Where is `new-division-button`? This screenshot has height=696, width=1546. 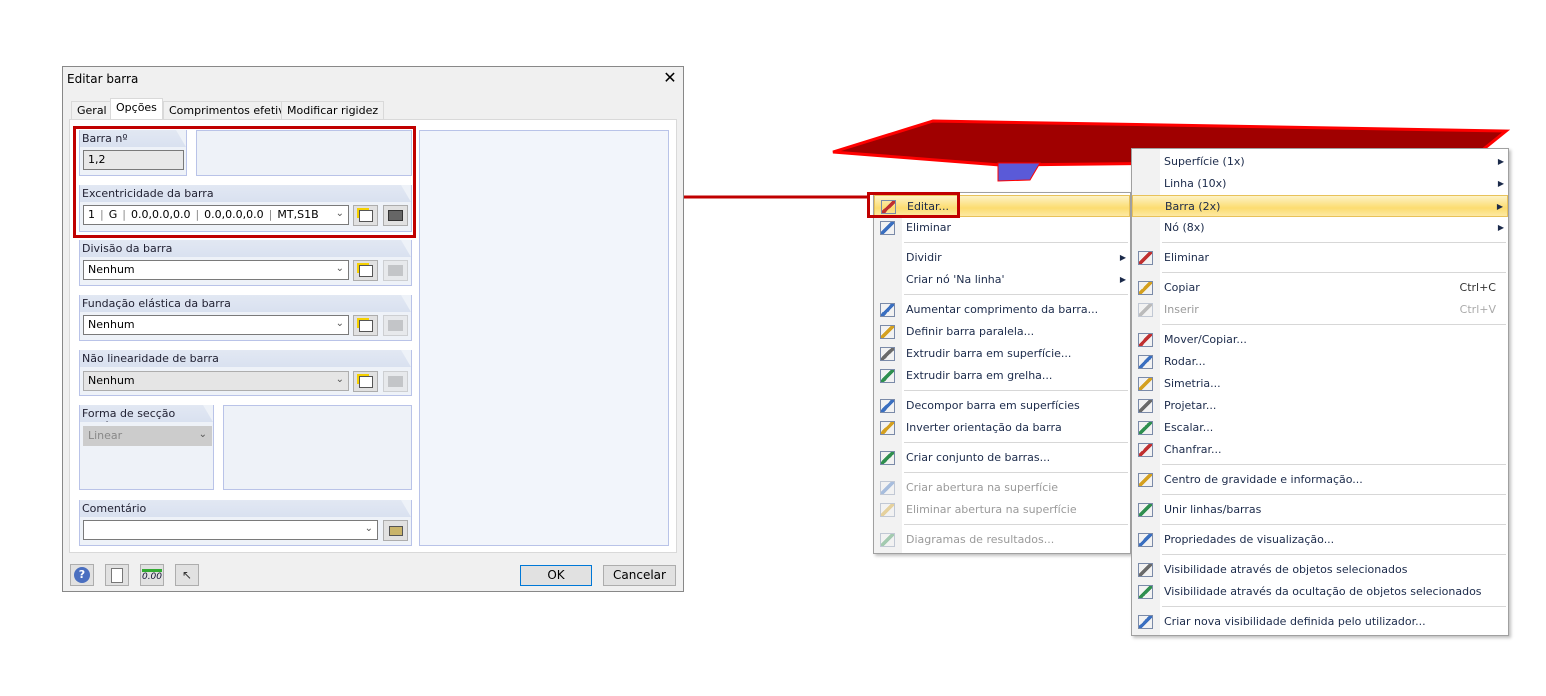
new-division-button is located at coordinates (365, 270).